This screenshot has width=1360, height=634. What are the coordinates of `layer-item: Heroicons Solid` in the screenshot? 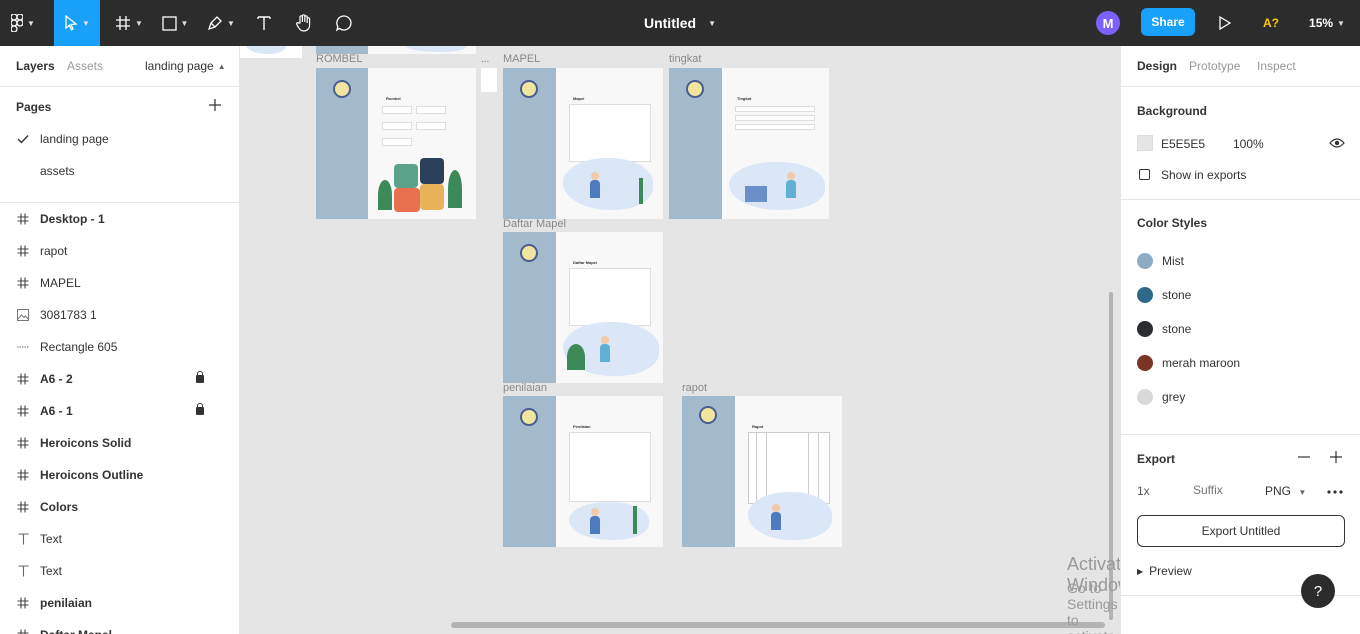 It's located at (119, 443).